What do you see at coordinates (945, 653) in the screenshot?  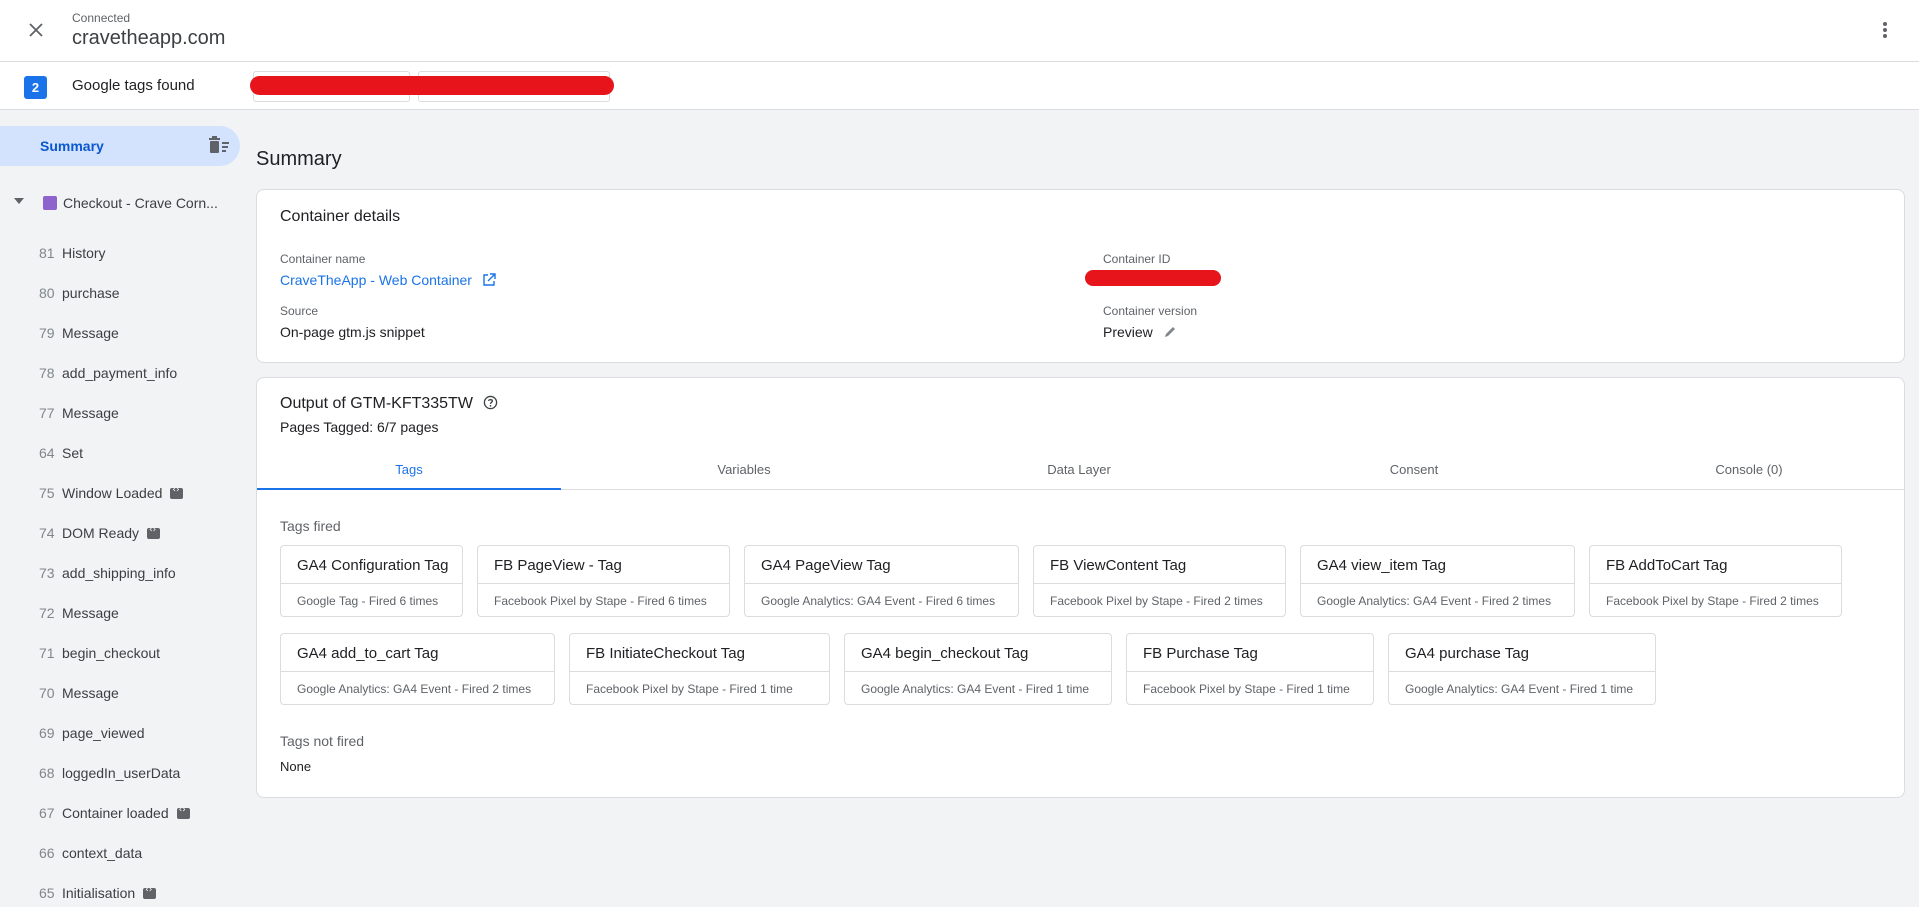 I see `tag-name: GA4 begin_checkout Tag` at bounding box center [945, 653].